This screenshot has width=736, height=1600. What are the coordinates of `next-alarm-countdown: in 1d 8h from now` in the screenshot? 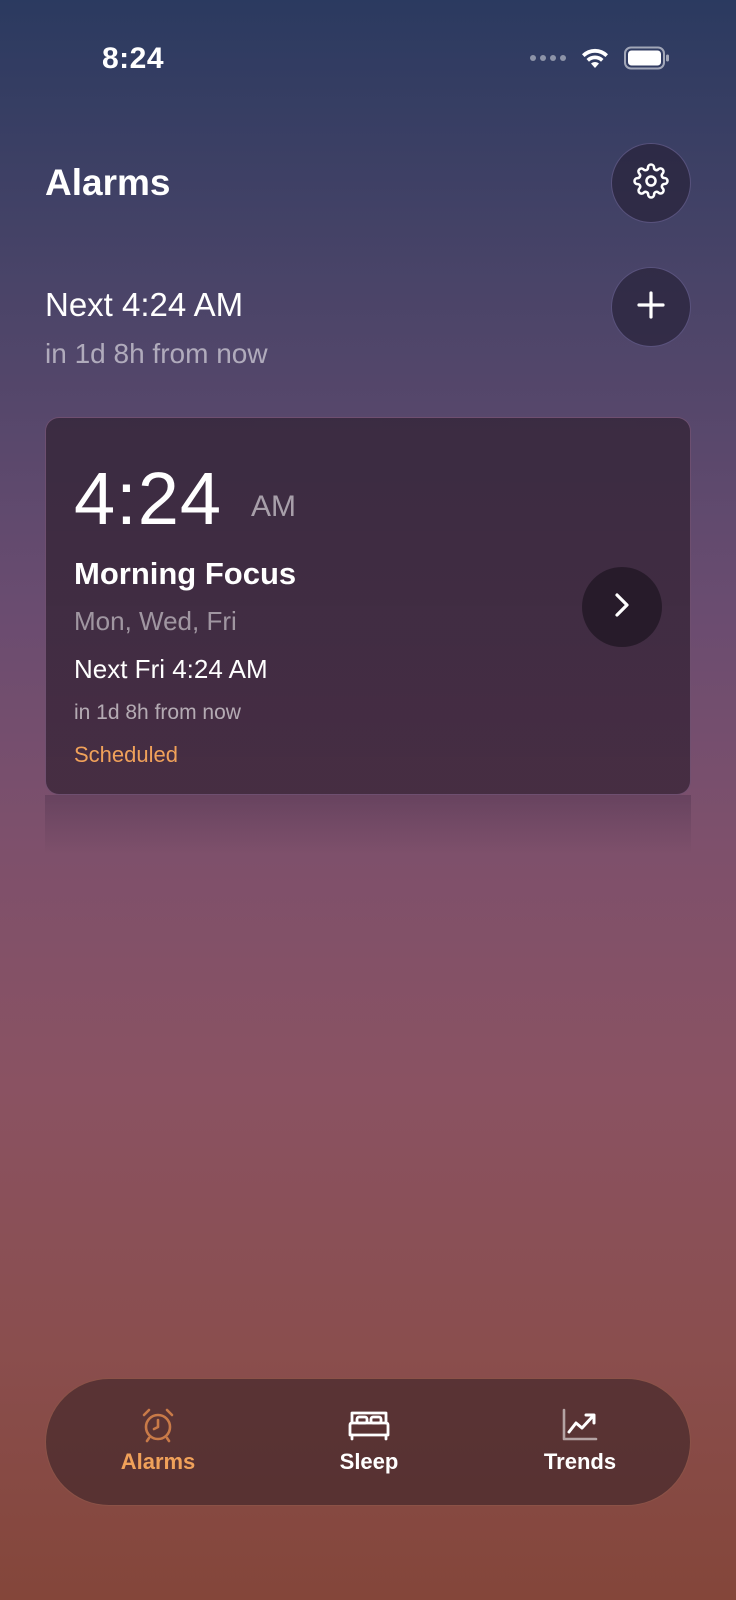 It's located at (156, 353).